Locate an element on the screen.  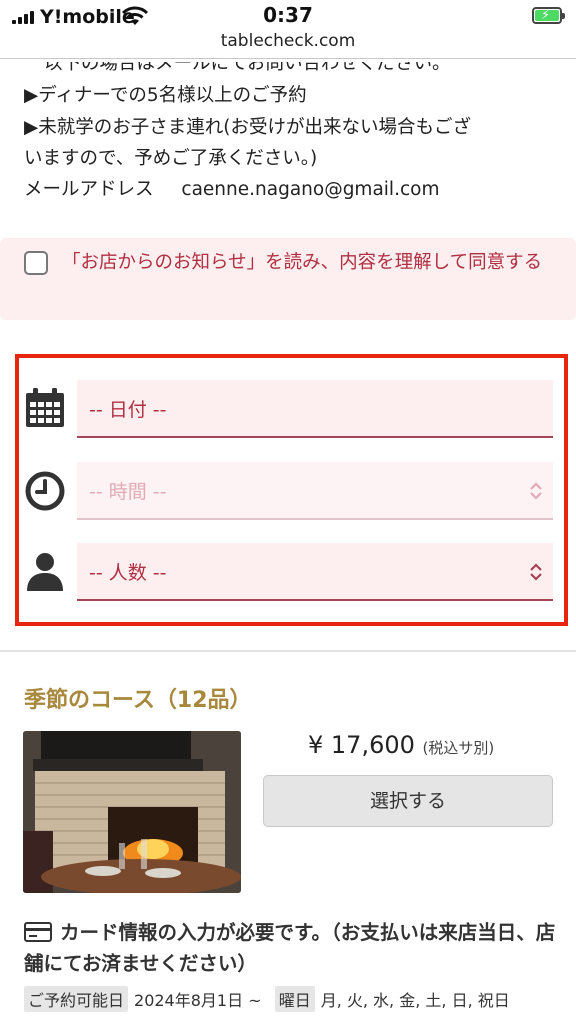
notice-item: いますので、予めご了承ください。) is located at coordinates (171, 158).